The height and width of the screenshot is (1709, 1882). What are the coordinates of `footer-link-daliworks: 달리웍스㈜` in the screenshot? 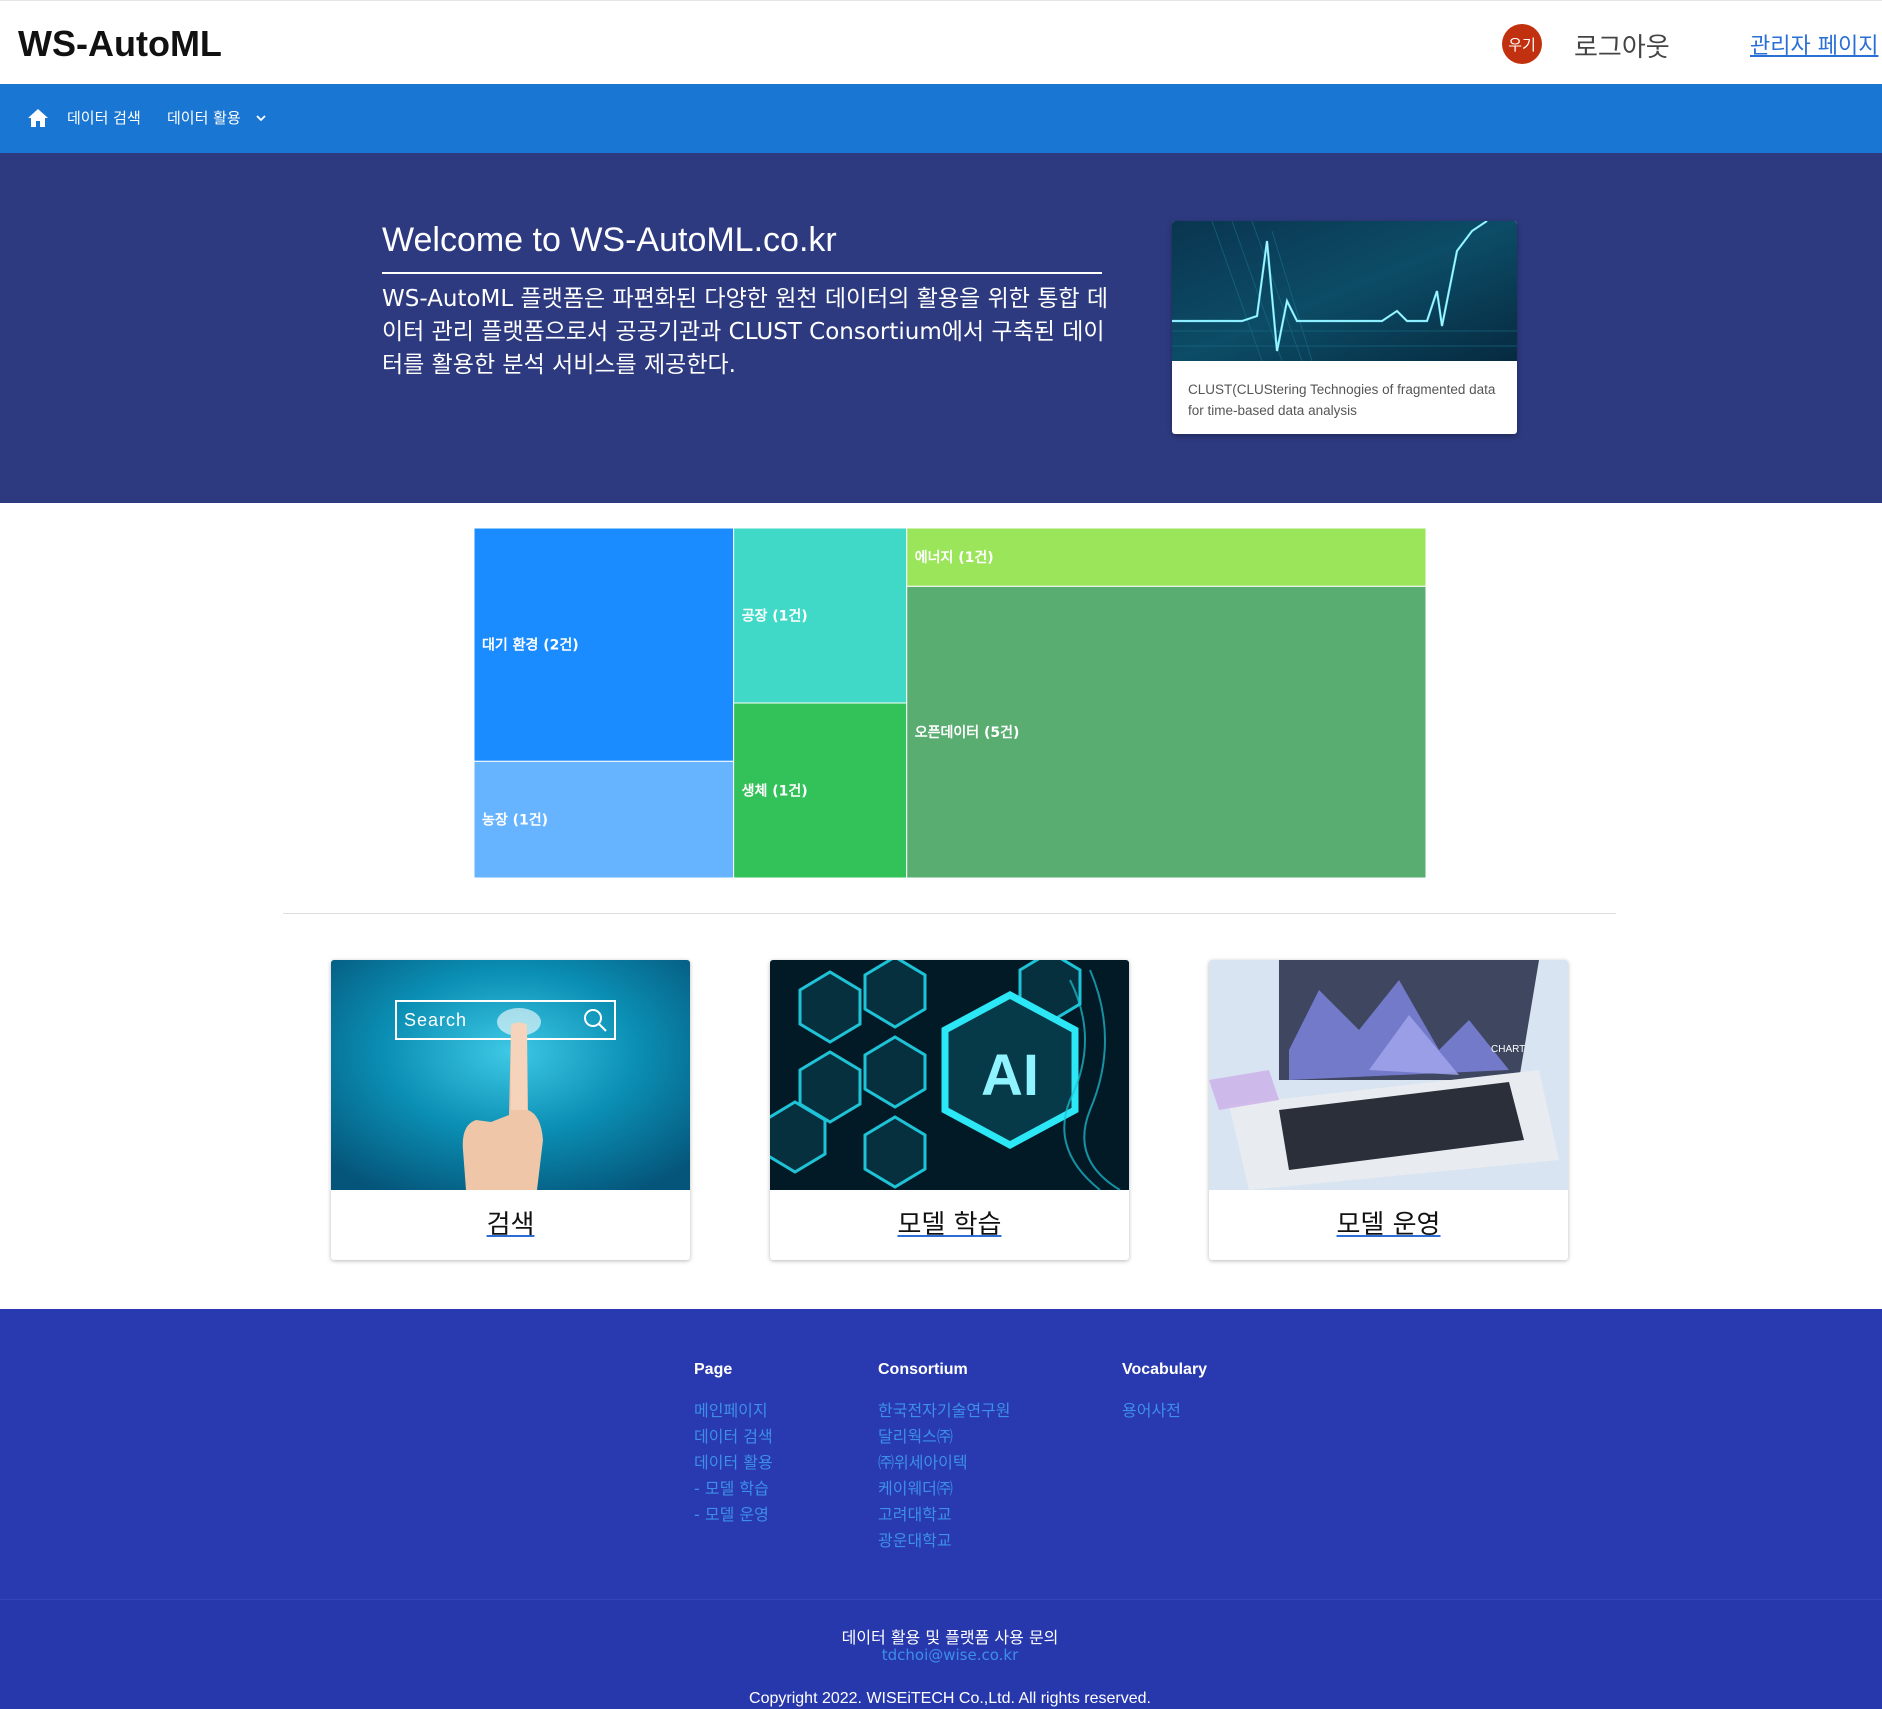 It's located at (915, 1435).